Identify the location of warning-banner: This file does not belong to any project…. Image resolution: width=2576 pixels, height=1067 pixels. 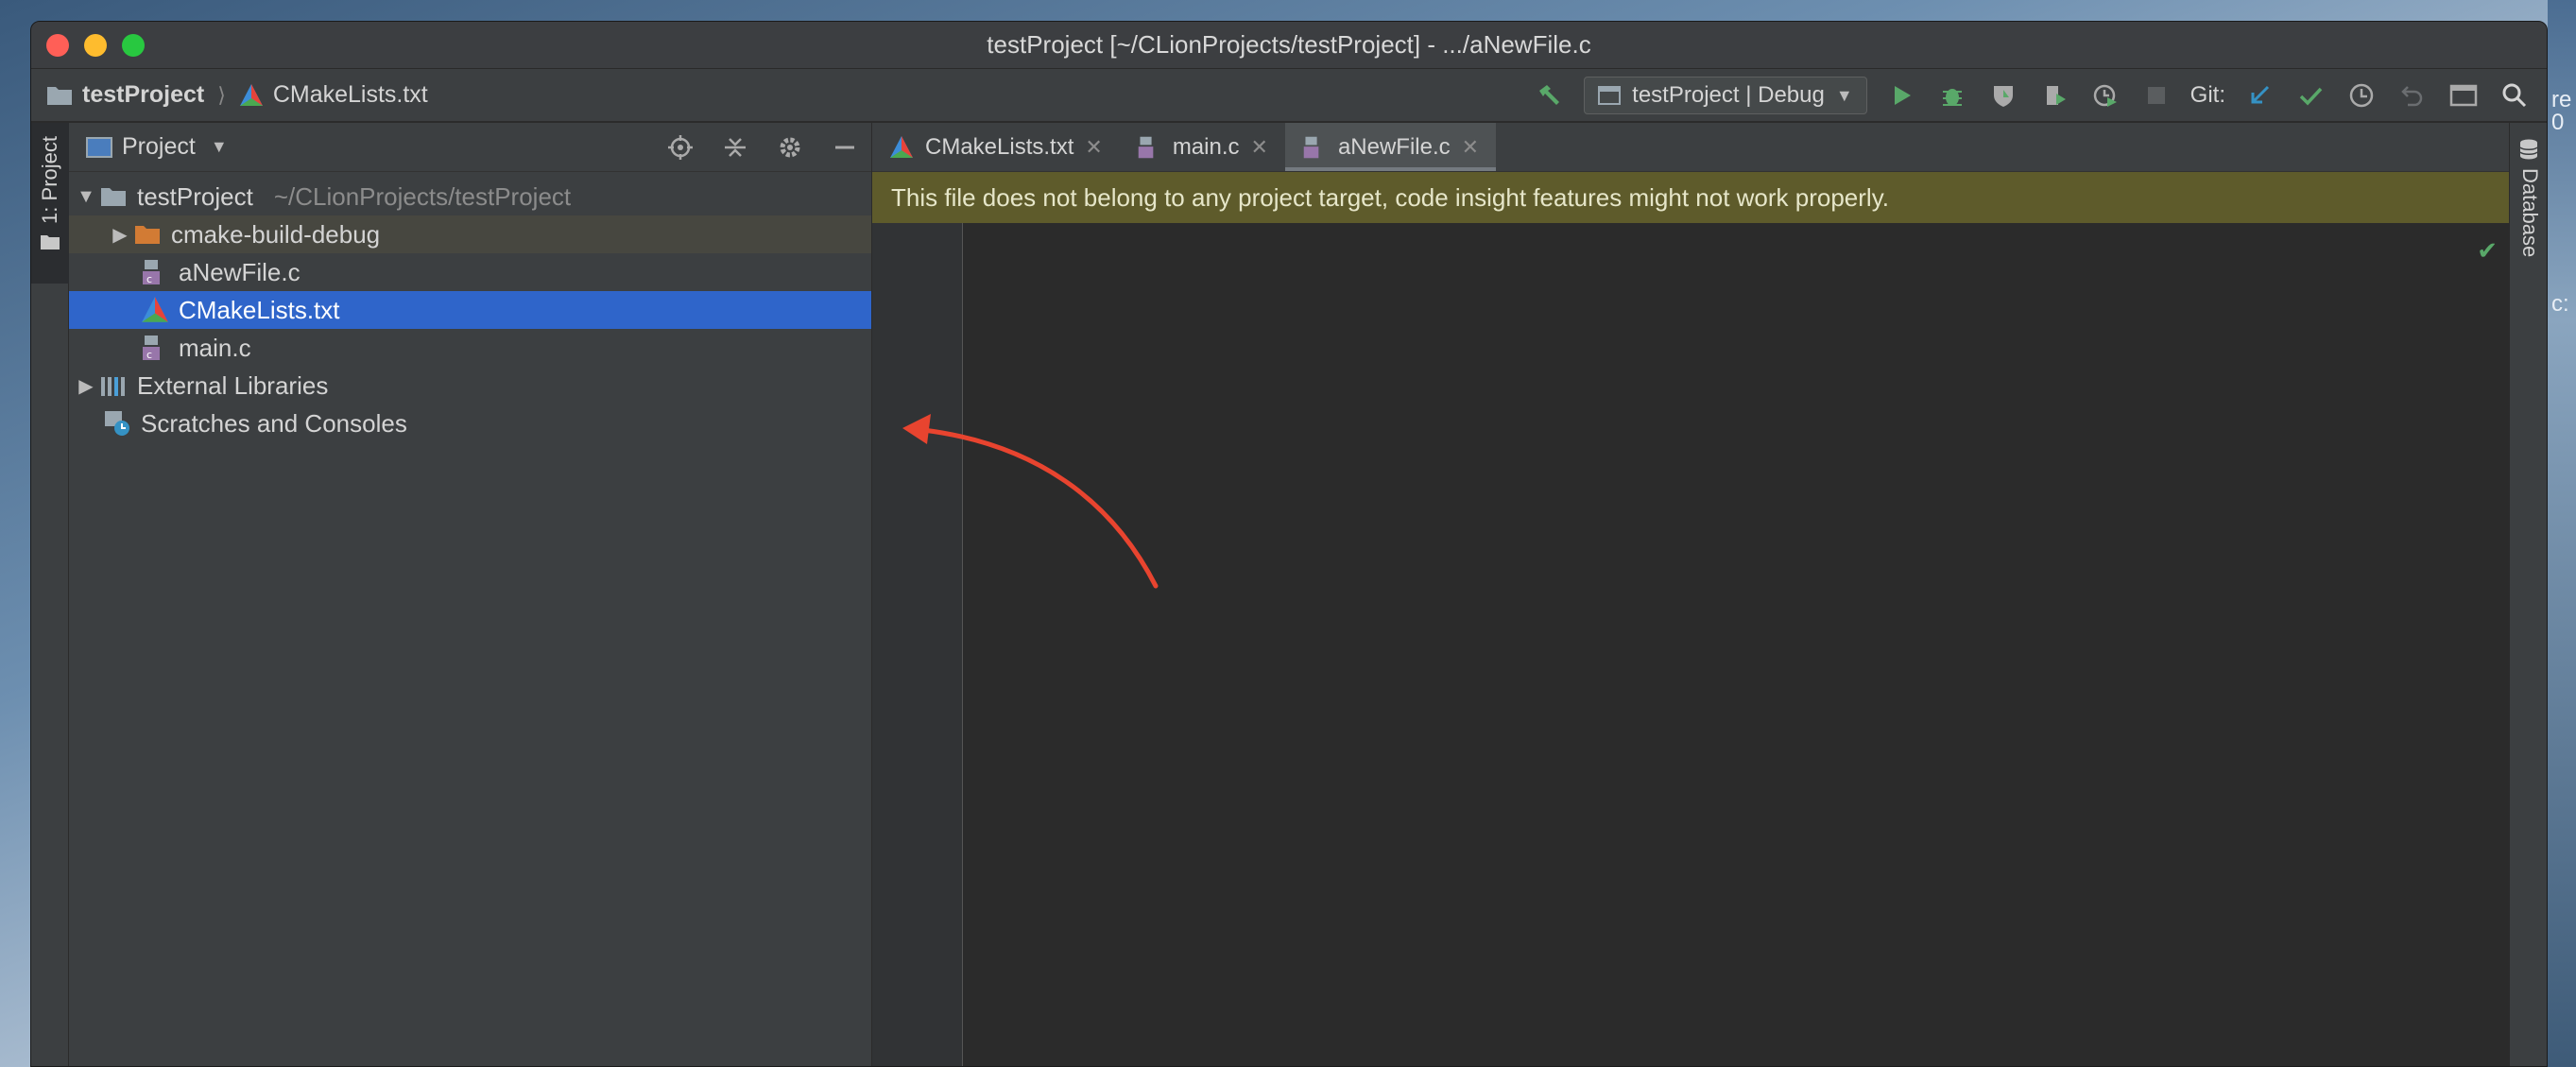
(1690, 197).